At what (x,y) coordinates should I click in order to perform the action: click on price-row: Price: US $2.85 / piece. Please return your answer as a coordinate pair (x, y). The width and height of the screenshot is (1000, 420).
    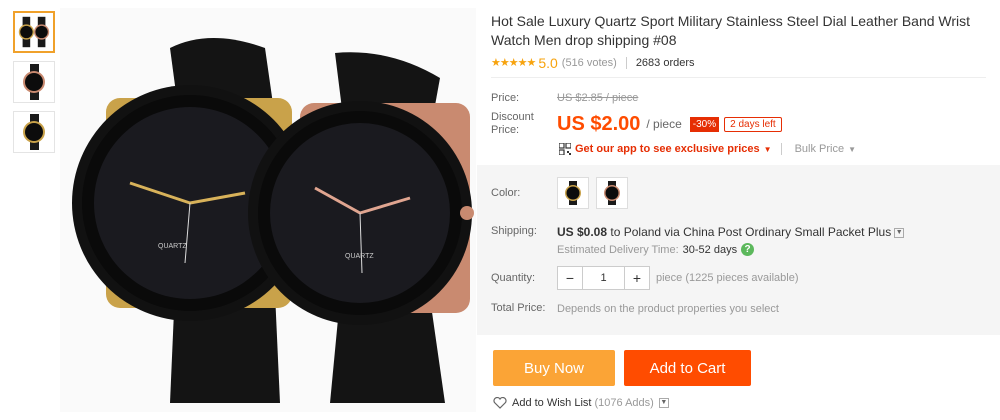
    Looking at the image, I should click on (738, 98).